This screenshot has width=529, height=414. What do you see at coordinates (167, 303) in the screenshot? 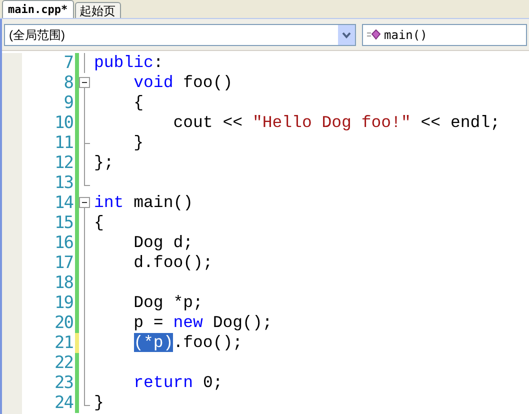
I see `code-line: Dog *p;` at bounding box center [167, 303].